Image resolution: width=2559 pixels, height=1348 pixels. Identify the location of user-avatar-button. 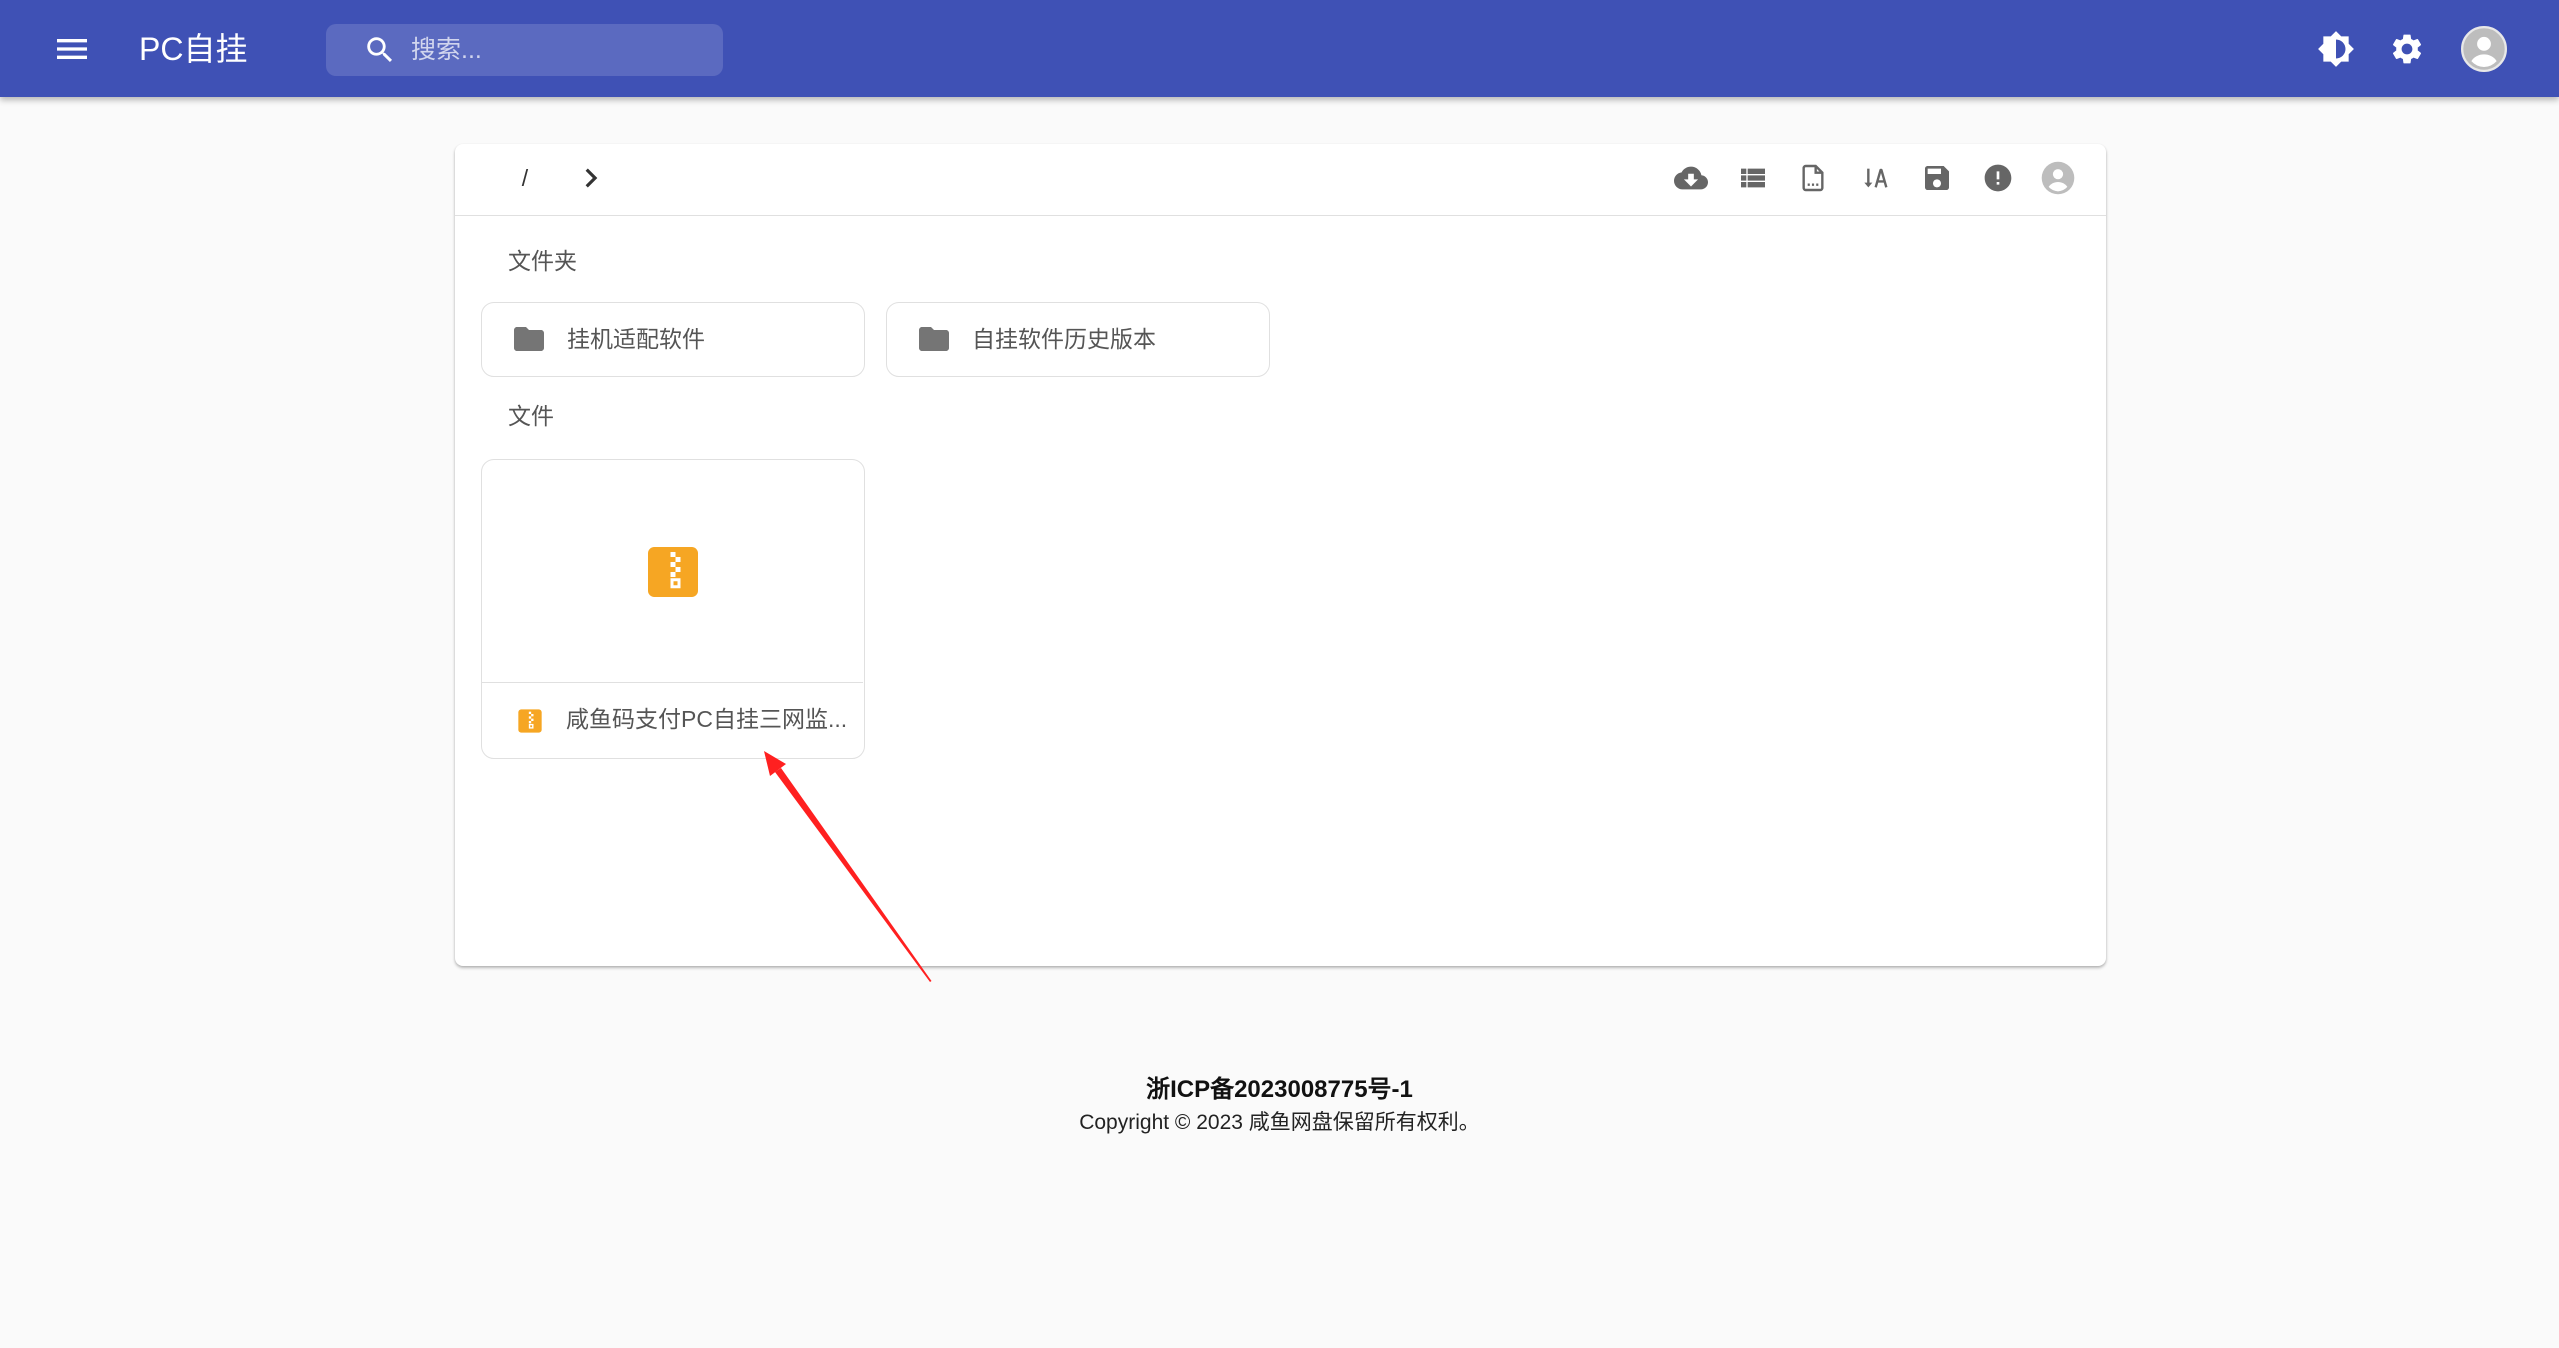
(2484, 49).